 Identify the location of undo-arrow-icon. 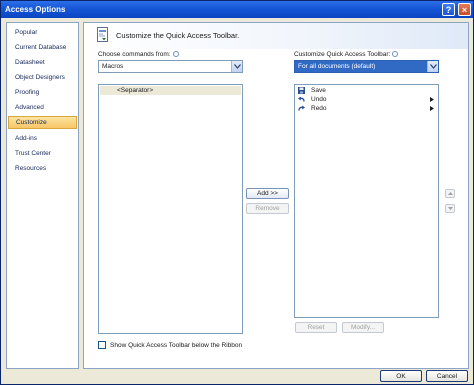
(301, 99).